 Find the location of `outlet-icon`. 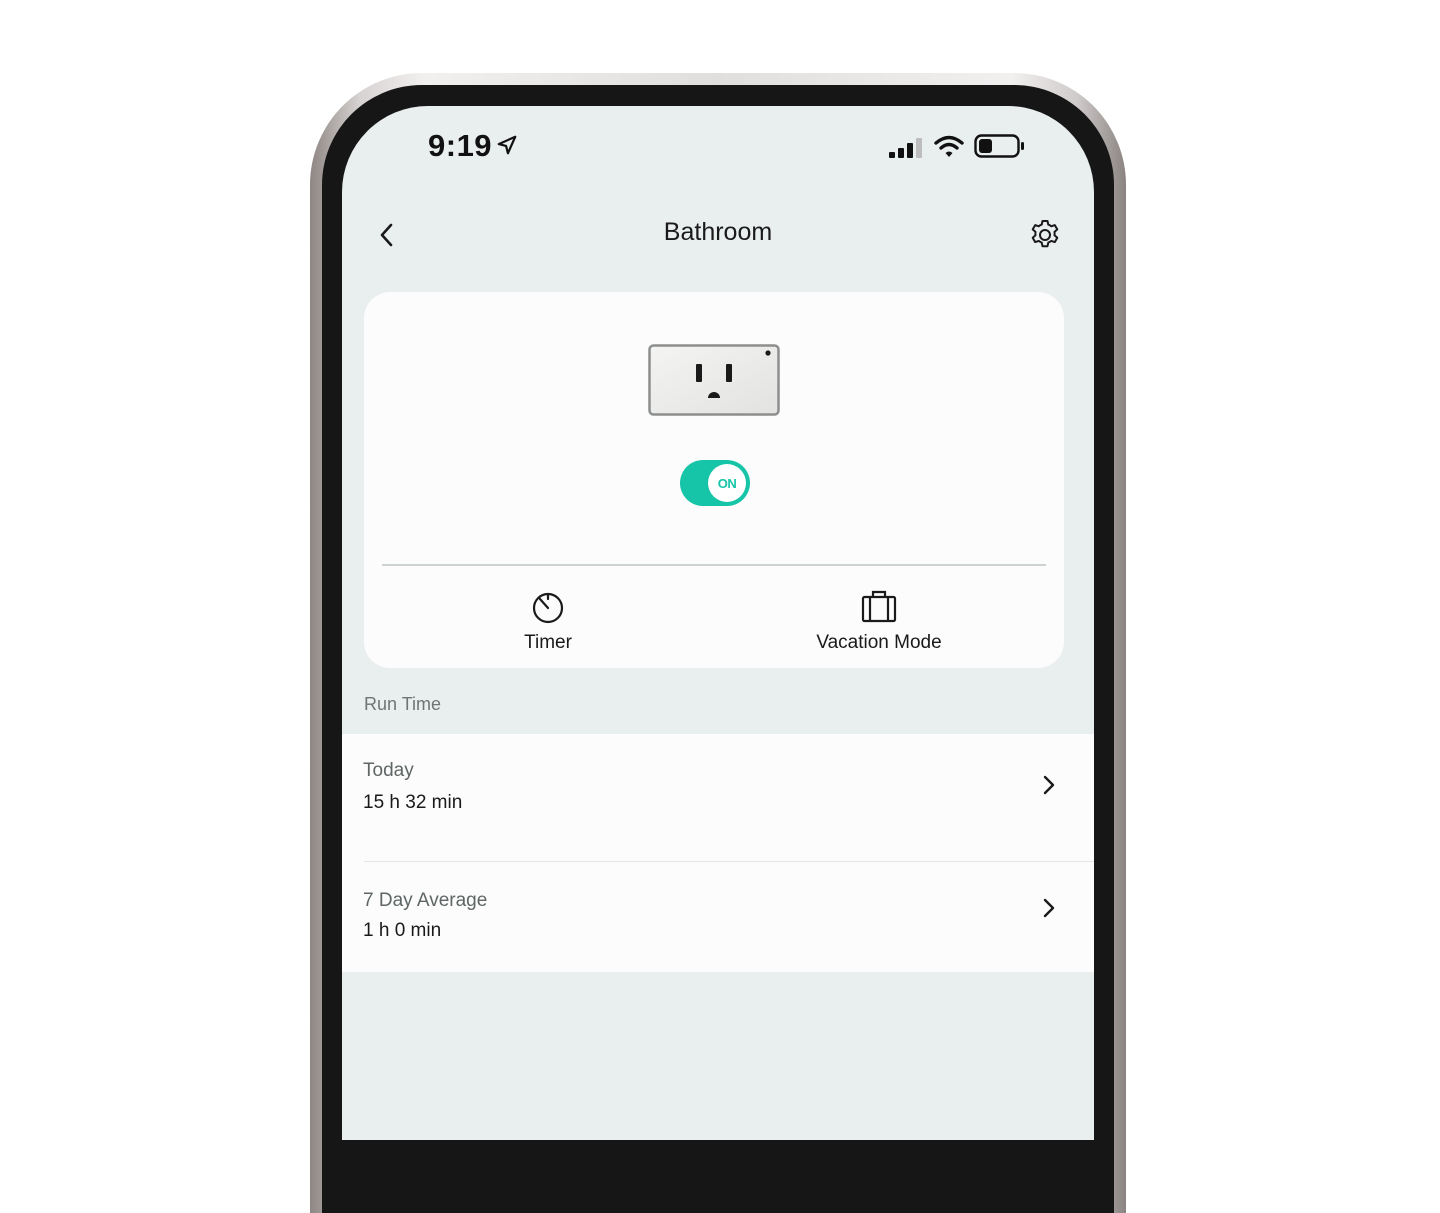

outlet-icon is located at coordinates (714, 380).